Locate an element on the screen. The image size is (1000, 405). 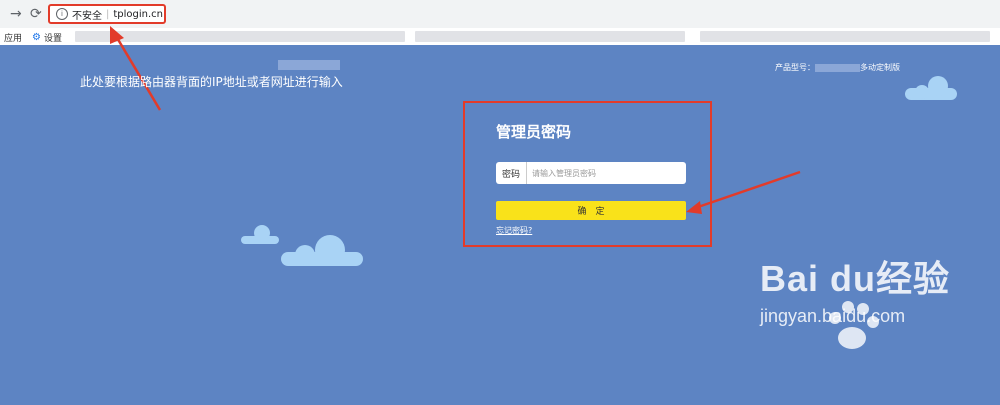
baidu-watermark: Bai du经验 jingyan.baidu.com is located at coordinates (855, 288).